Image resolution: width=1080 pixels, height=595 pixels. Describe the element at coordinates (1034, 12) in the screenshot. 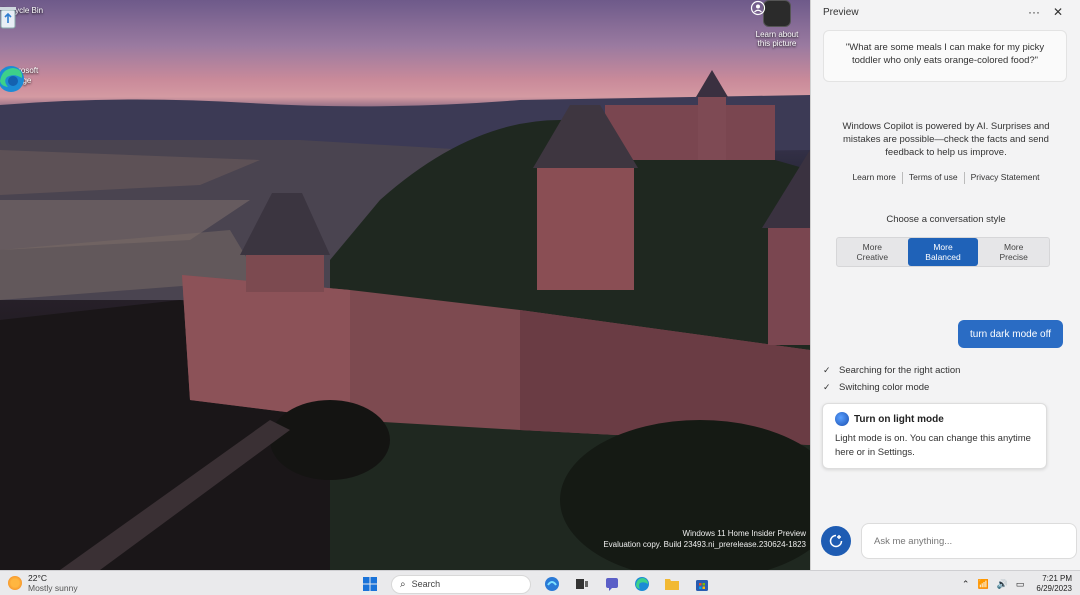

I see `more-options-button: ···` at that location.